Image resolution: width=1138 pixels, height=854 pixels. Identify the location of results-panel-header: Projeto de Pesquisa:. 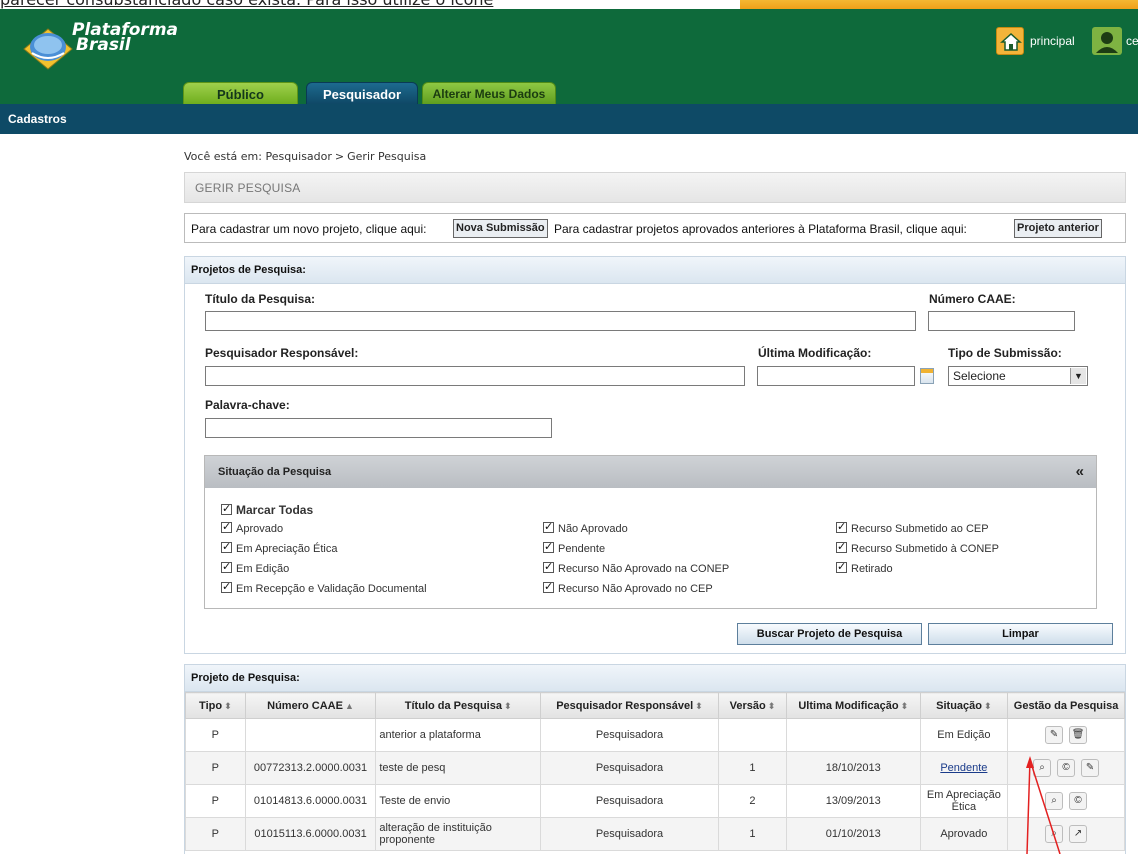
(655, 678).